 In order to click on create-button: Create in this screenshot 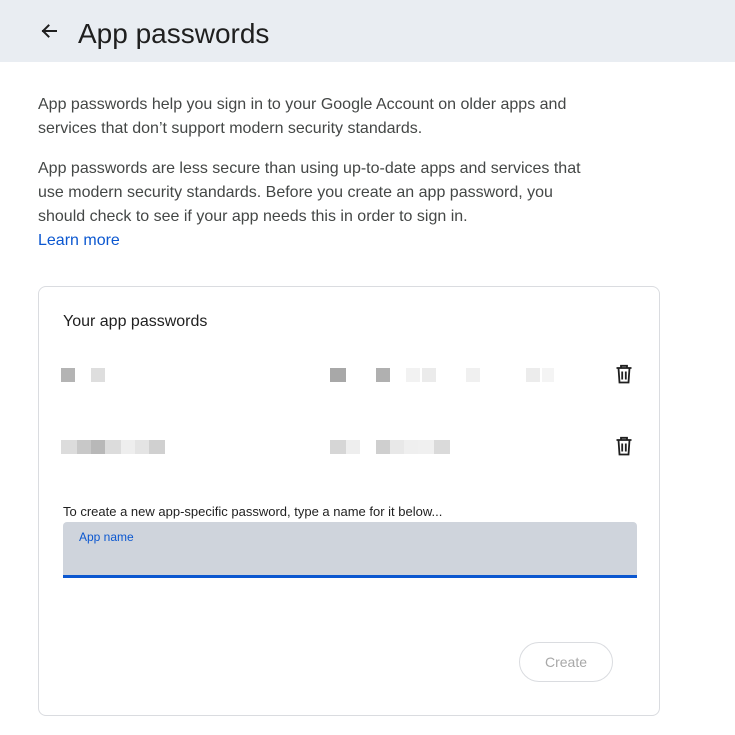, I will do `click(566, 662)`.